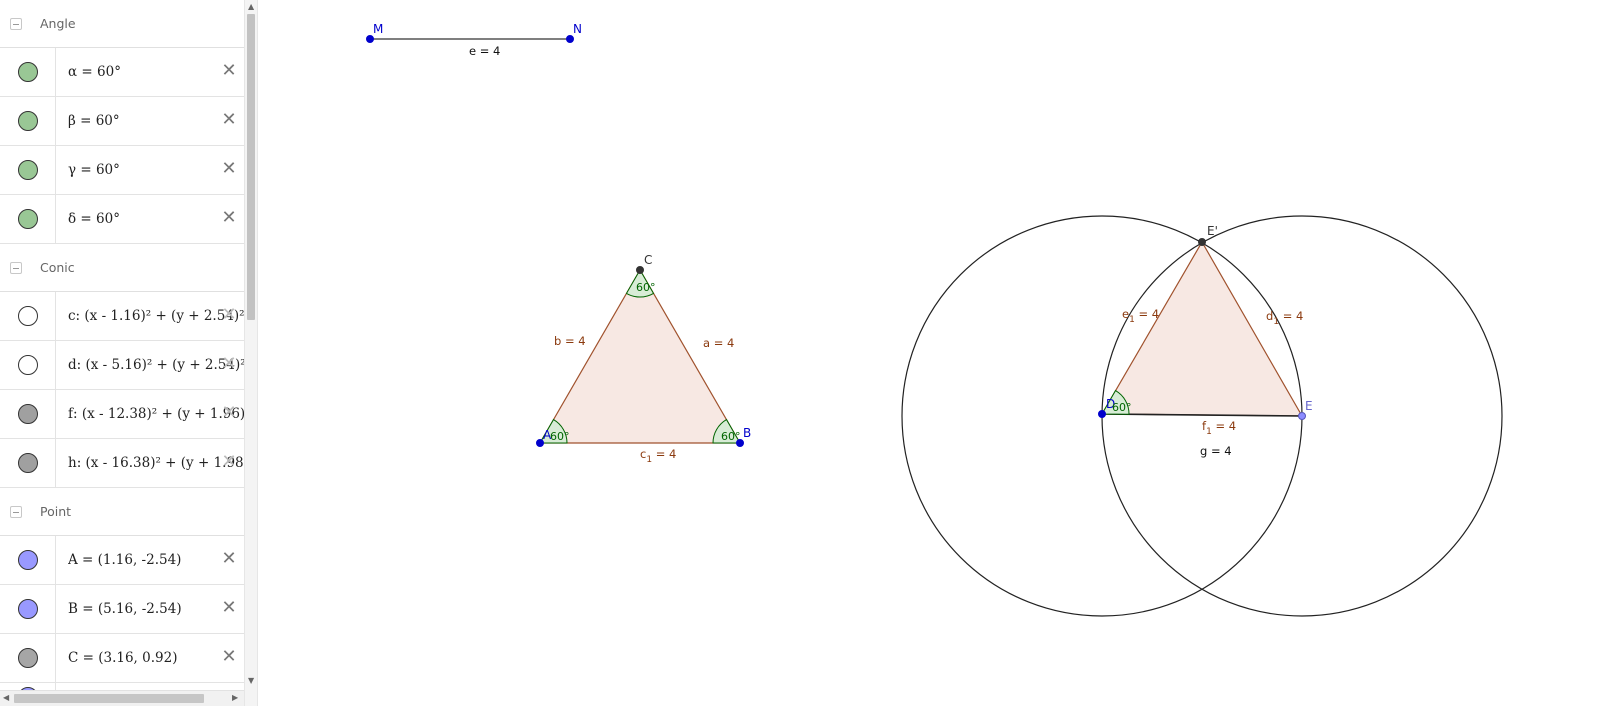  Describe the element at coordinates (122, 121) in the screenshot. I see `algebra-row-beta: β = 60° ✕` at that location.